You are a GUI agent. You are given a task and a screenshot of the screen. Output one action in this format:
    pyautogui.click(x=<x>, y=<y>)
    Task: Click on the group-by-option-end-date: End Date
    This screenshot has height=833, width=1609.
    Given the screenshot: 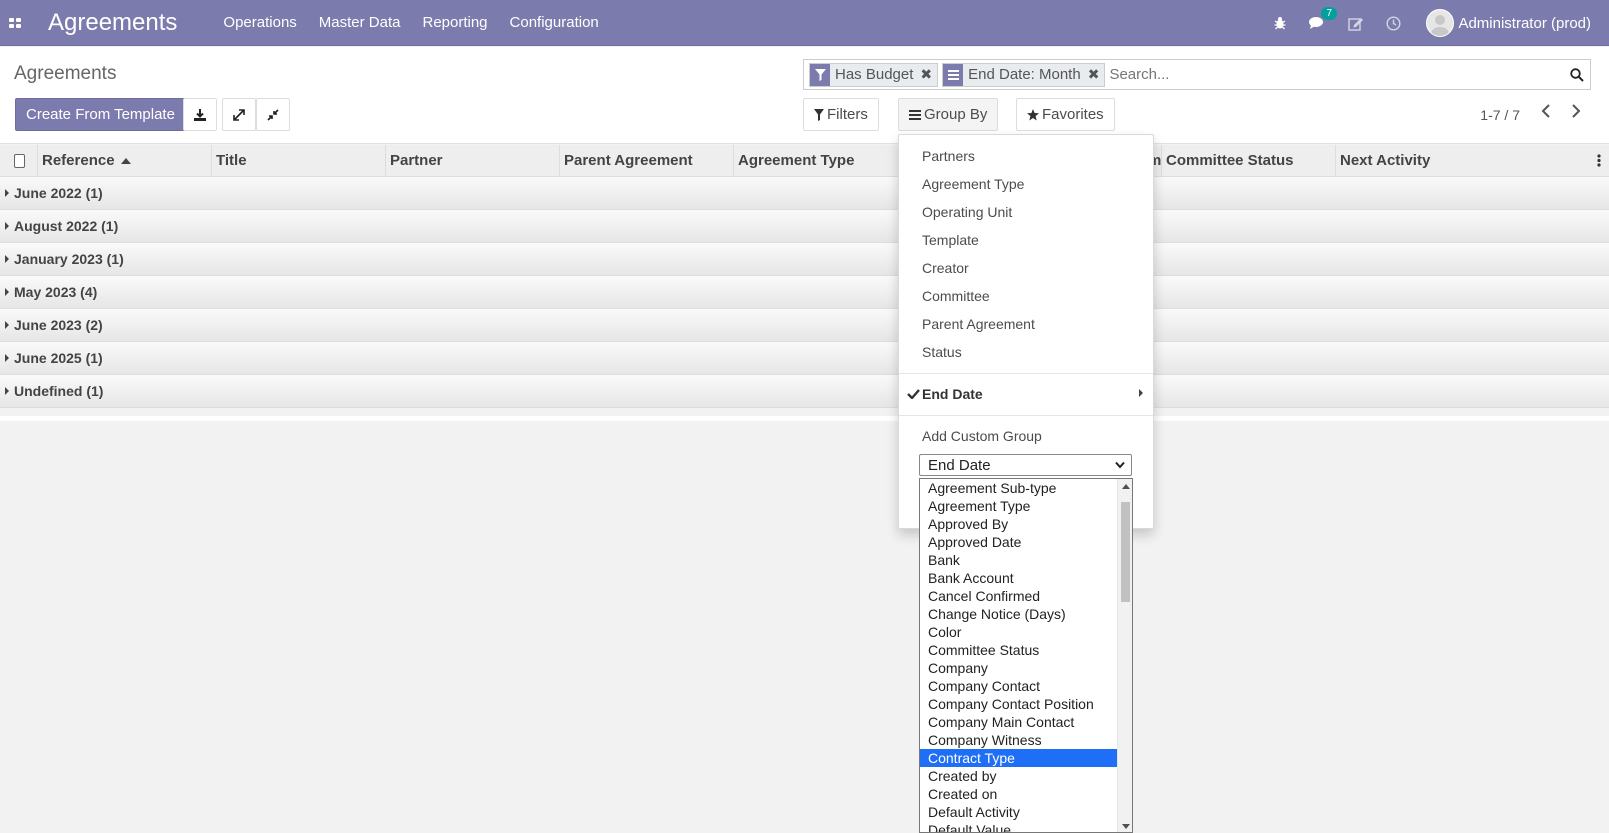 What is the action you would take?
    pyautogui.click(x=952, y=394)
    